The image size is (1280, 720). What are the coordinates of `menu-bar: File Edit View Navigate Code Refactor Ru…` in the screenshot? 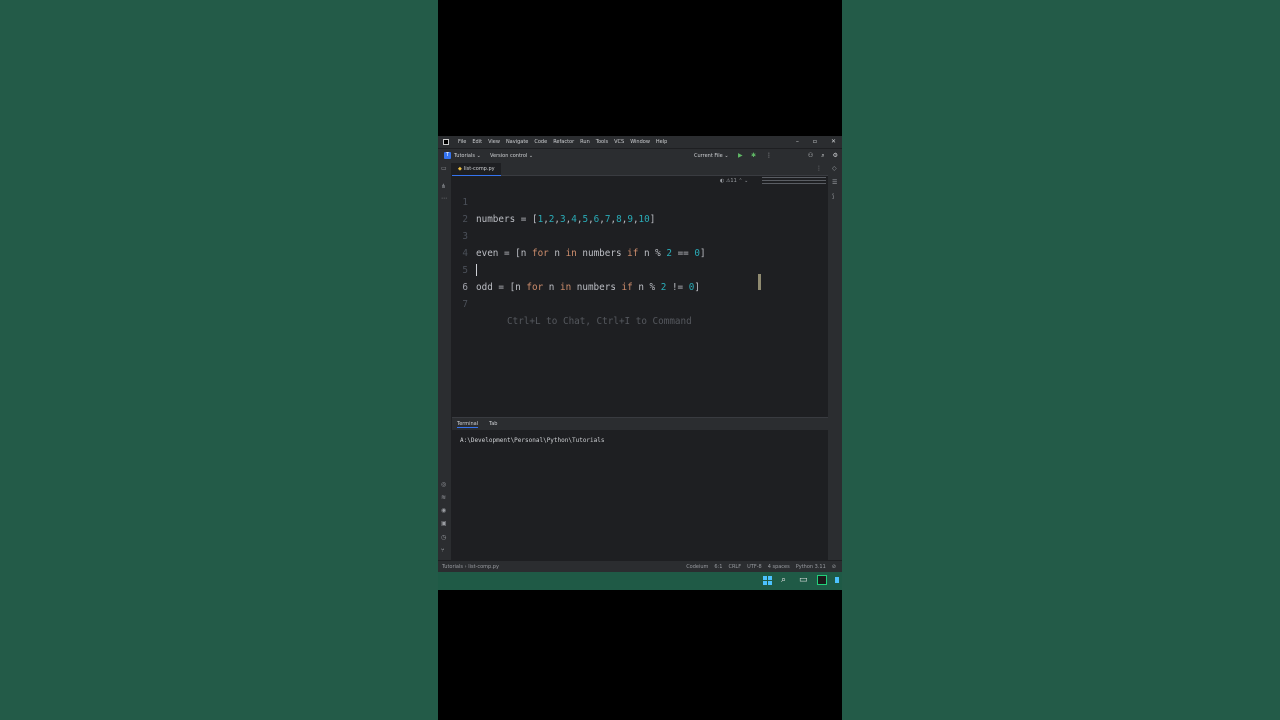 It's located at (562, 142).